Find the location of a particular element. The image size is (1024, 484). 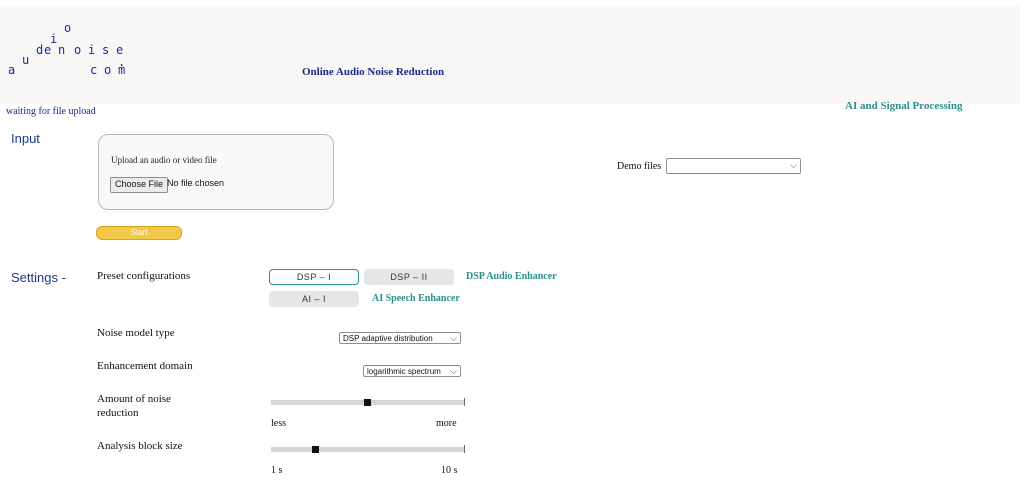

file-status: No file chosen is located at coordinates (196, 183).